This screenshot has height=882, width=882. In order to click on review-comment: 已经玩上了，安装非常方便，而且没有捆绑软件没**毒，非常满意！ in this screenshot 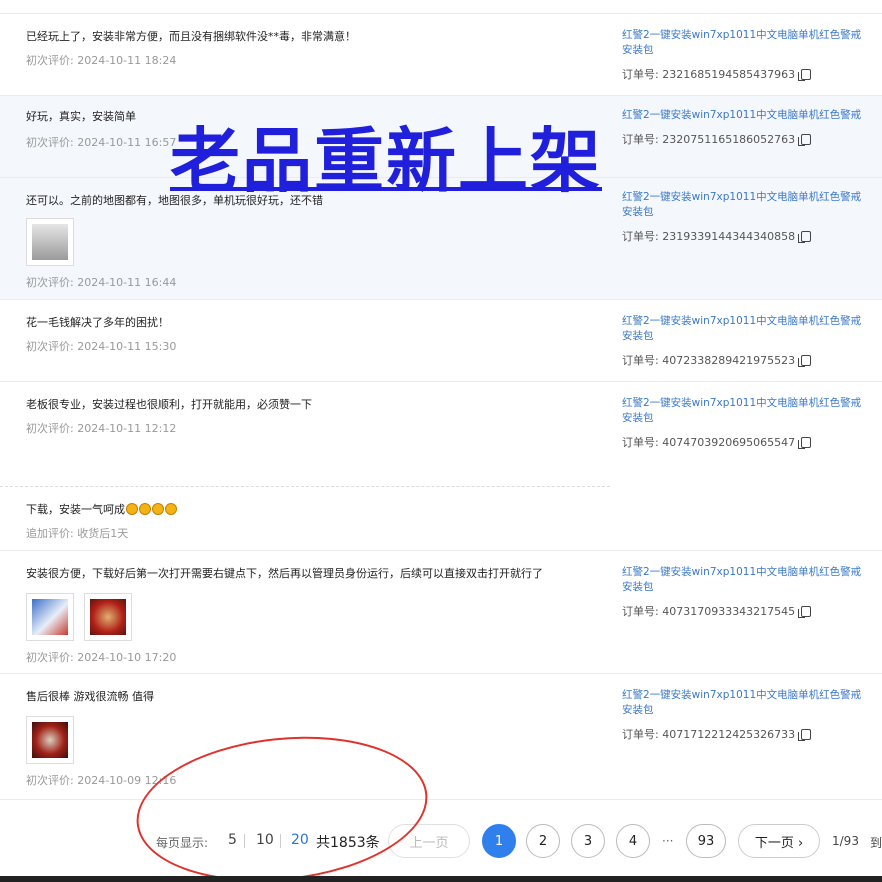, I will do `click(191, 36)`.